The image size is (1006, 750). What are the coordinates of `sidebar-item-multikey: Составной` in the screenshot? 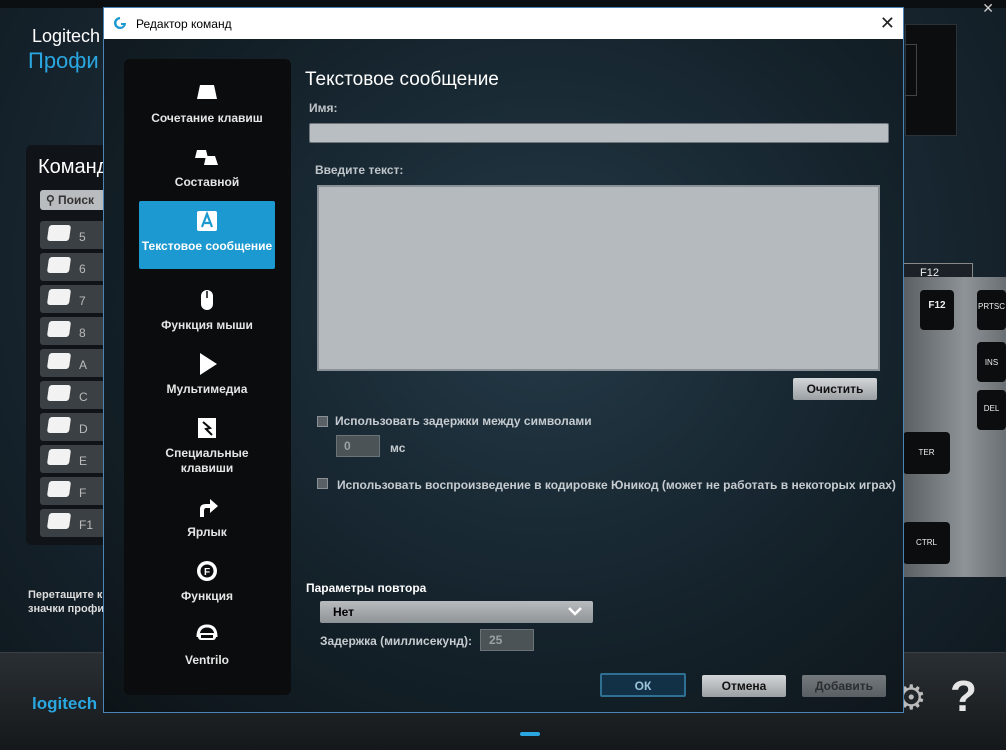 It's located at (207, 171).